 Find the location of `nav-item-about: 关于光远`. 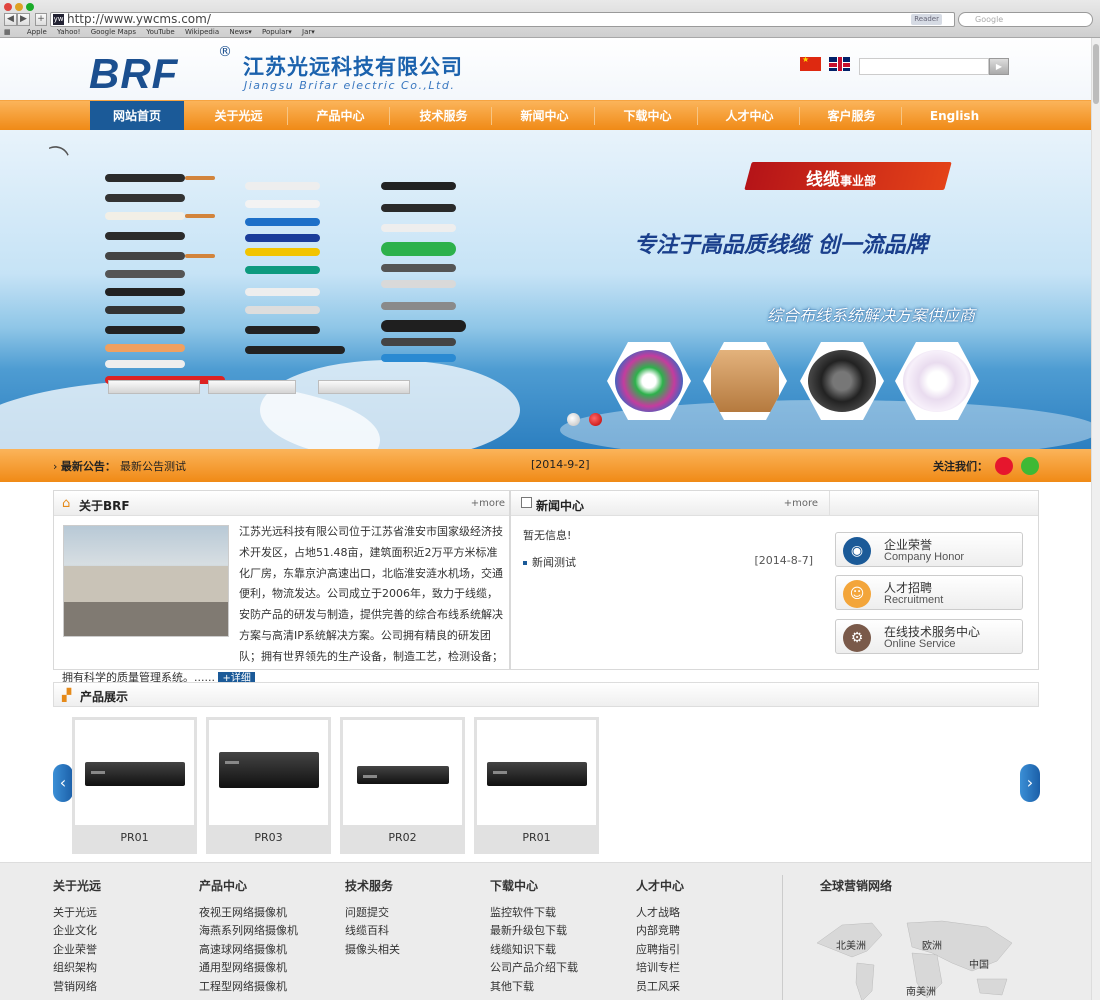

nav-item-about: 关于光远 is located at coordinates (238, 116).